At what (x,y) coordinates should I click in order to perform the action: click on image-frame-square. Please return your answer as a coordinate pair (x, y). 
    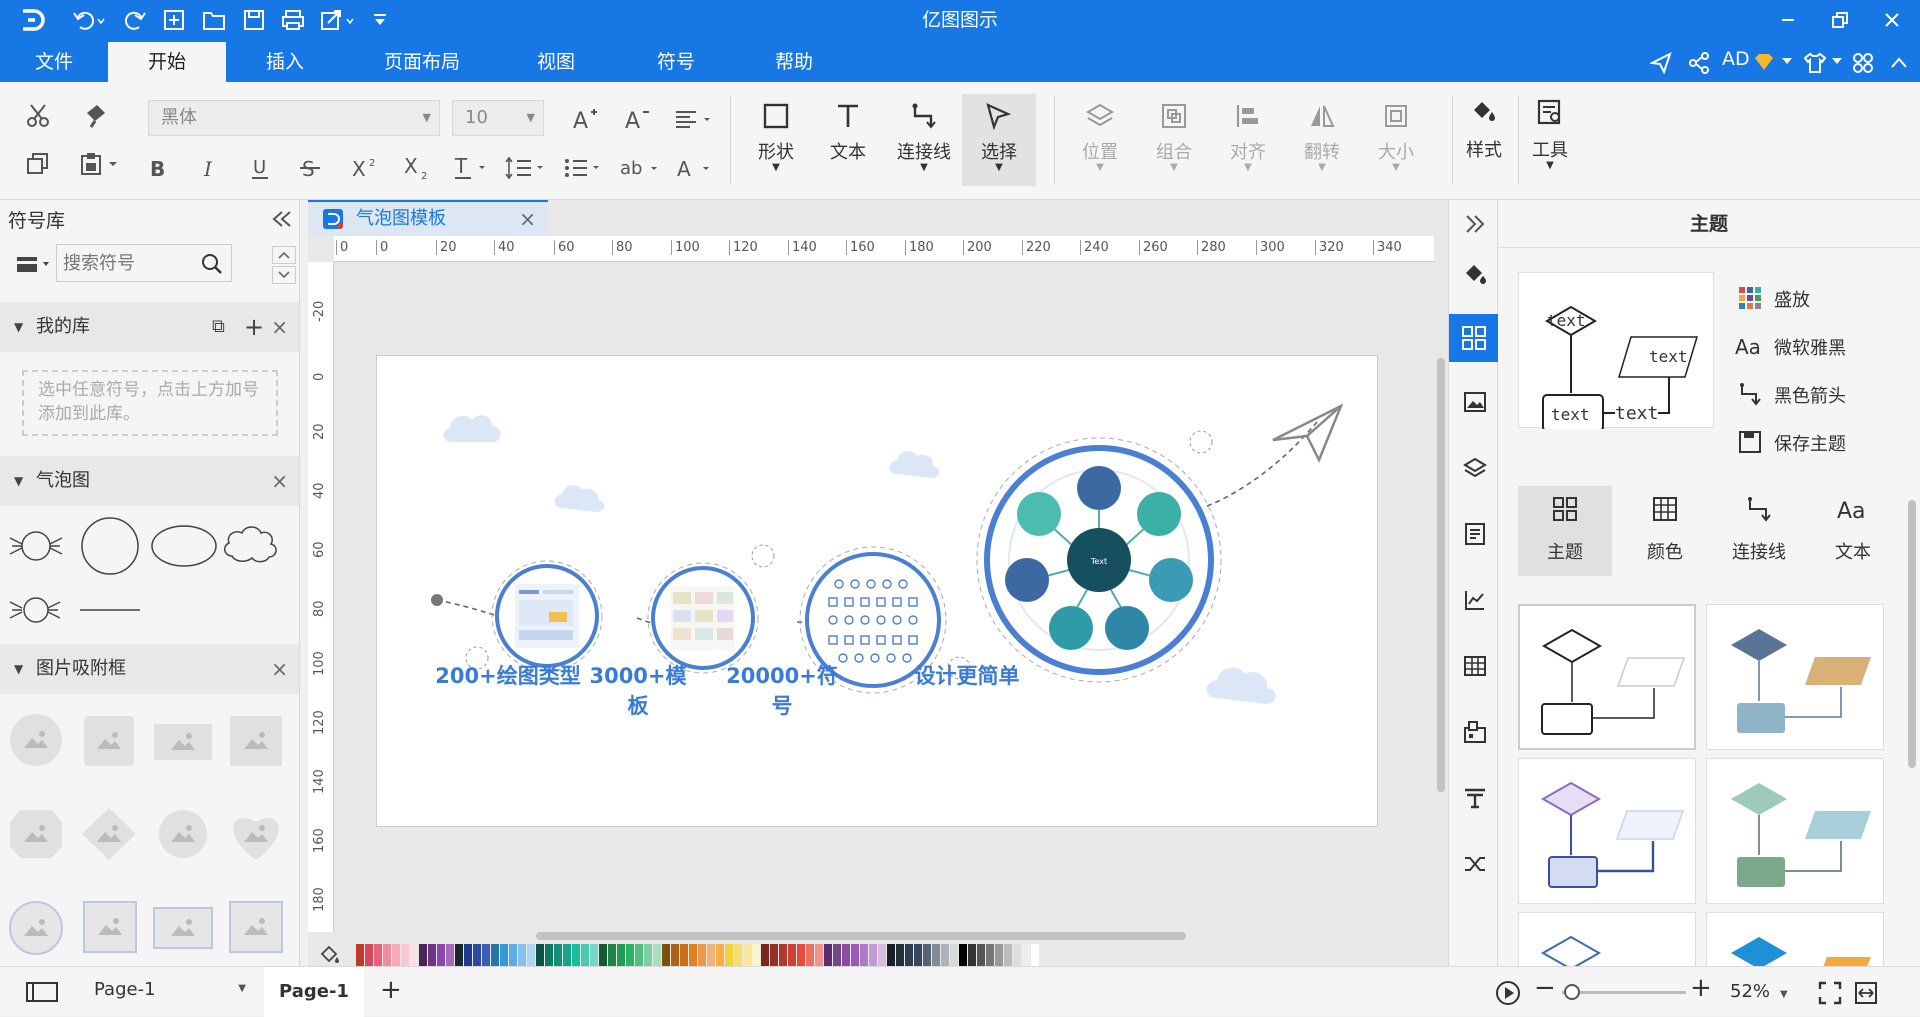
    Looking at the image, I should click on (256, 741).